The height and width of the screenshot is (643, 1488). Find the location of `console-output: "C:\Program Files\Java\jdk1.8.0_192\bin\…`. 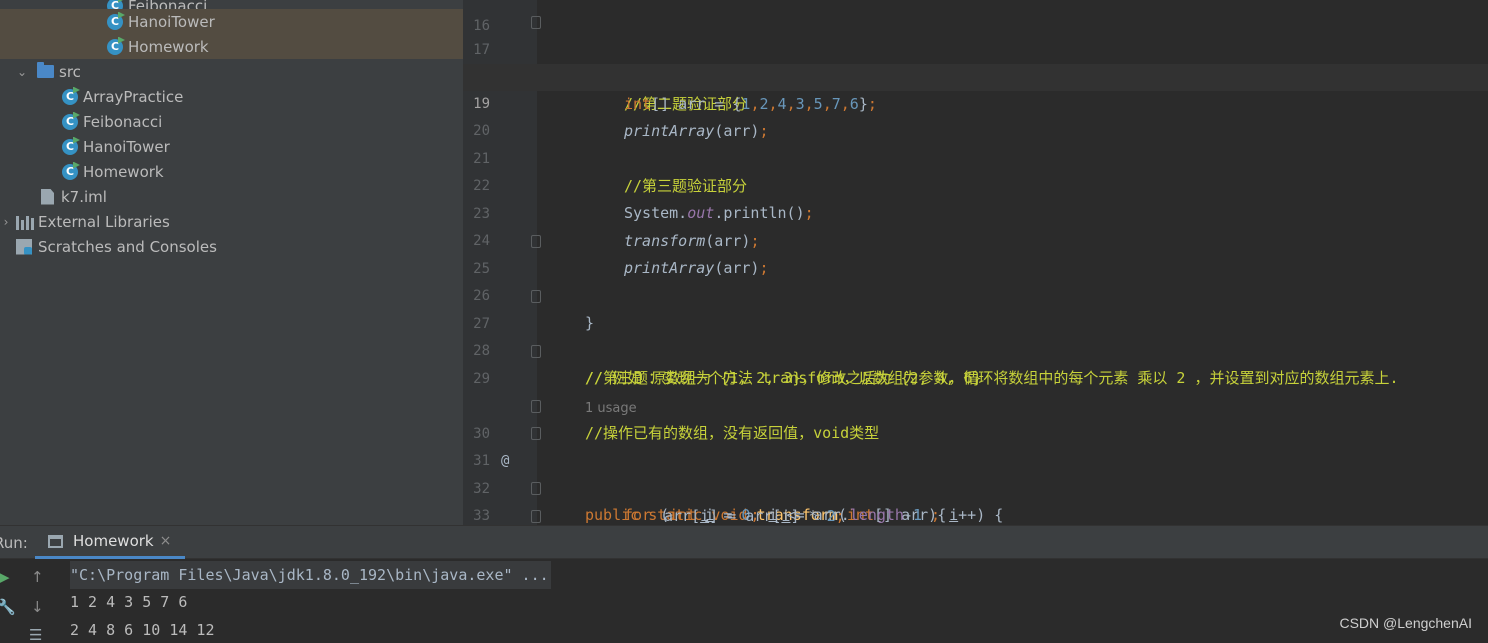

console-output: "C:\Program Files\Java\jdk1.8.0_192\bin\… is located at coordinates (770, 601).